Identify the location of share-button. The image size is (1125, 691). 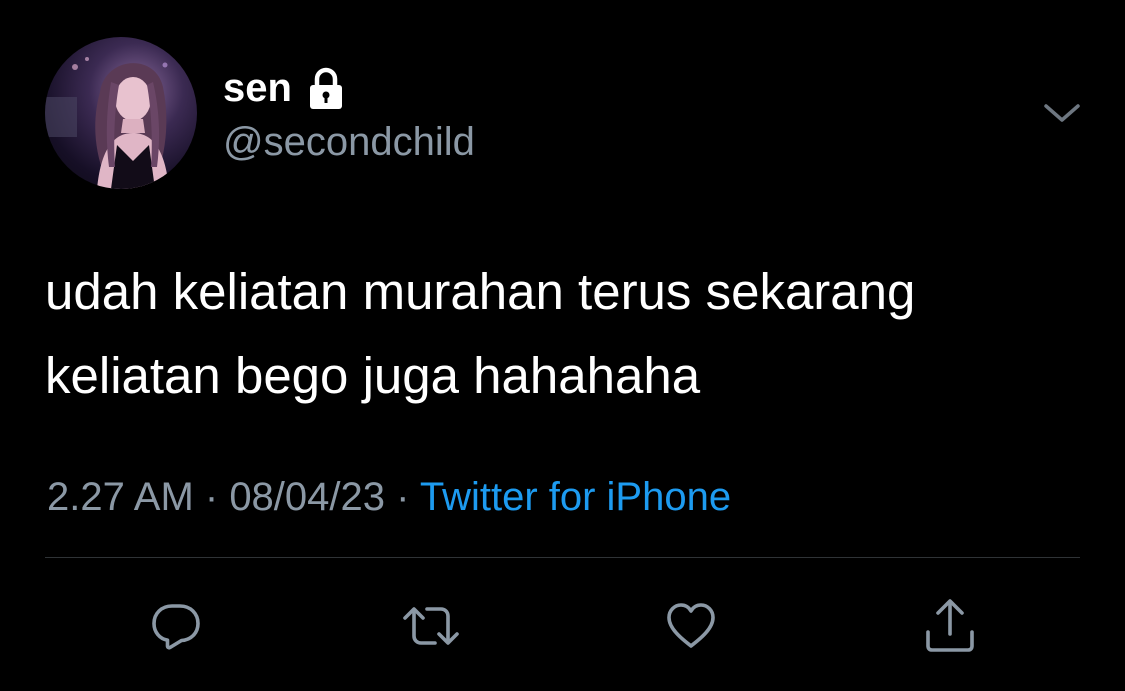
(950, 626).